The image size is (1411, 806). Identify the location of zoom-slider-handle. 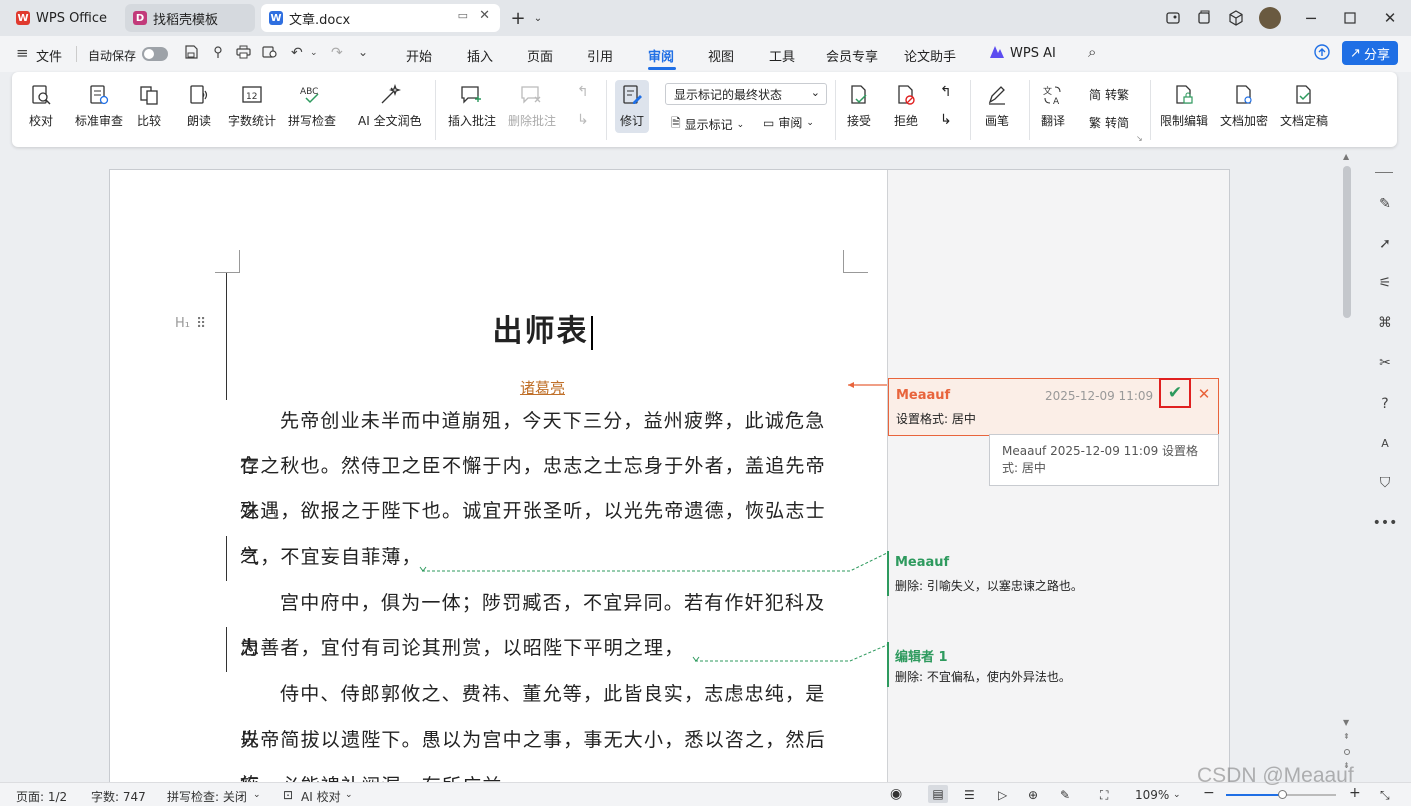
(1282, 794).